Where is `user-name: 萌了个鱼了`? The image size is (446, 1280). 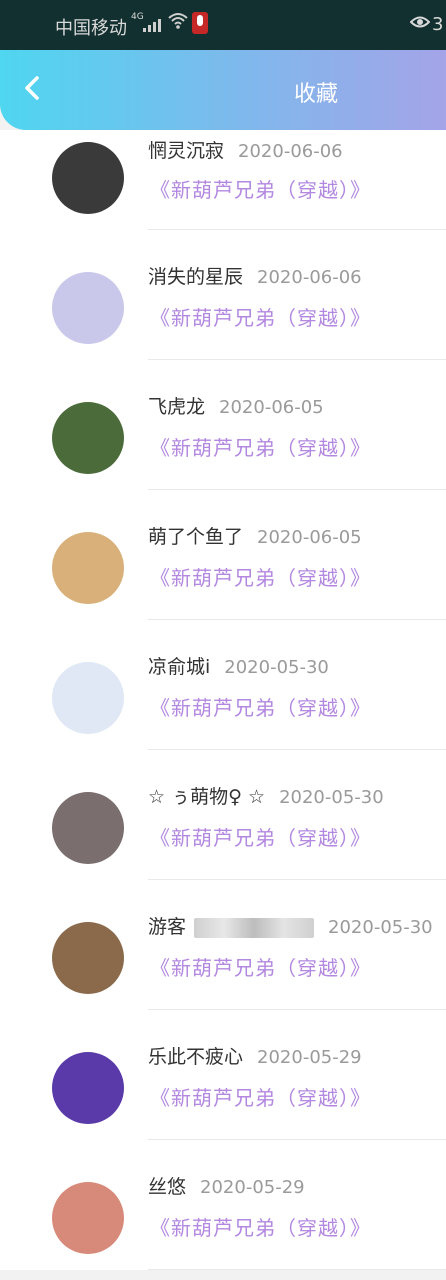 user-name: 萌了个鱼了 is located at coordinates (196, 537).